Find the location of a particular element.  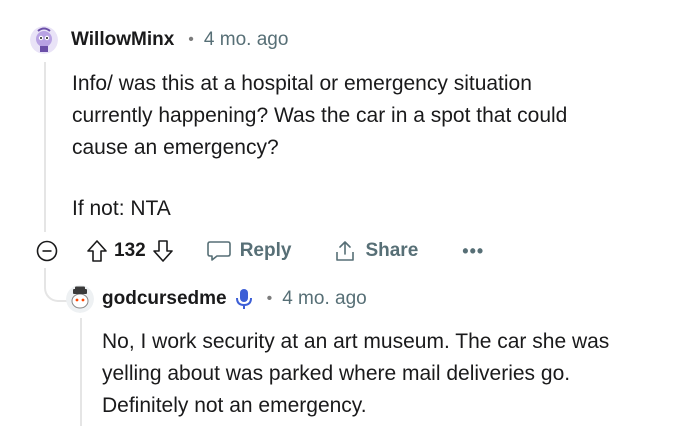

reply-body-line: Definitely not an emergency. is located at coordinates (234, 405).